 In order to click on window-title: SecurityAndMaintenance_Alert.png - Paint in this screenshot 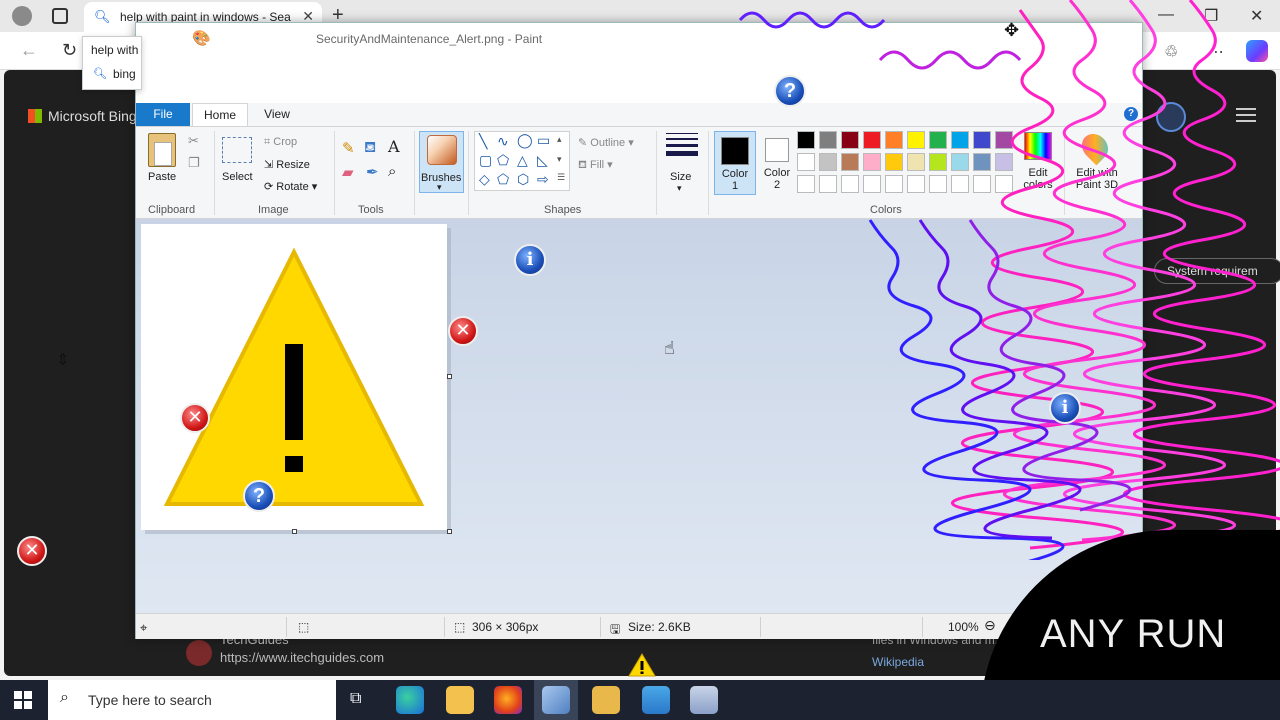, I will do `click(429, 39)`.